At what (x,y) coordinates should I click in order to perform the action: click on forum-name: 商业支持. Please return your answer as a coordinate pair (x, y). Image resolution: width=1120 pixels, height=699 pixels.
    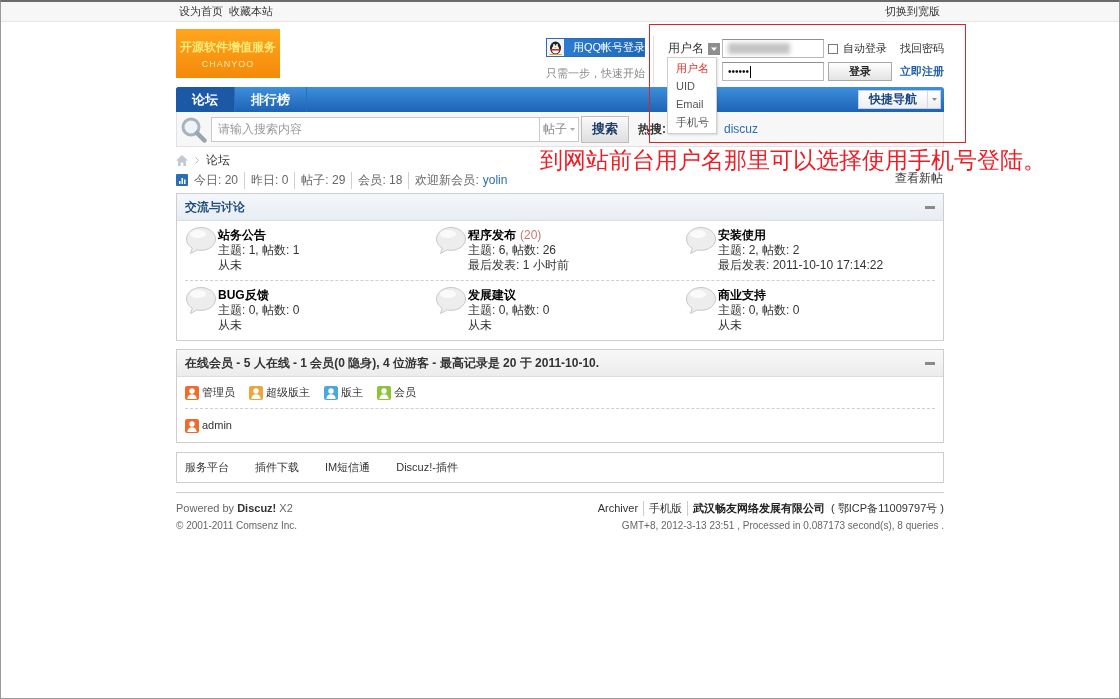
    Looking at the image, I should click on (742, 295).